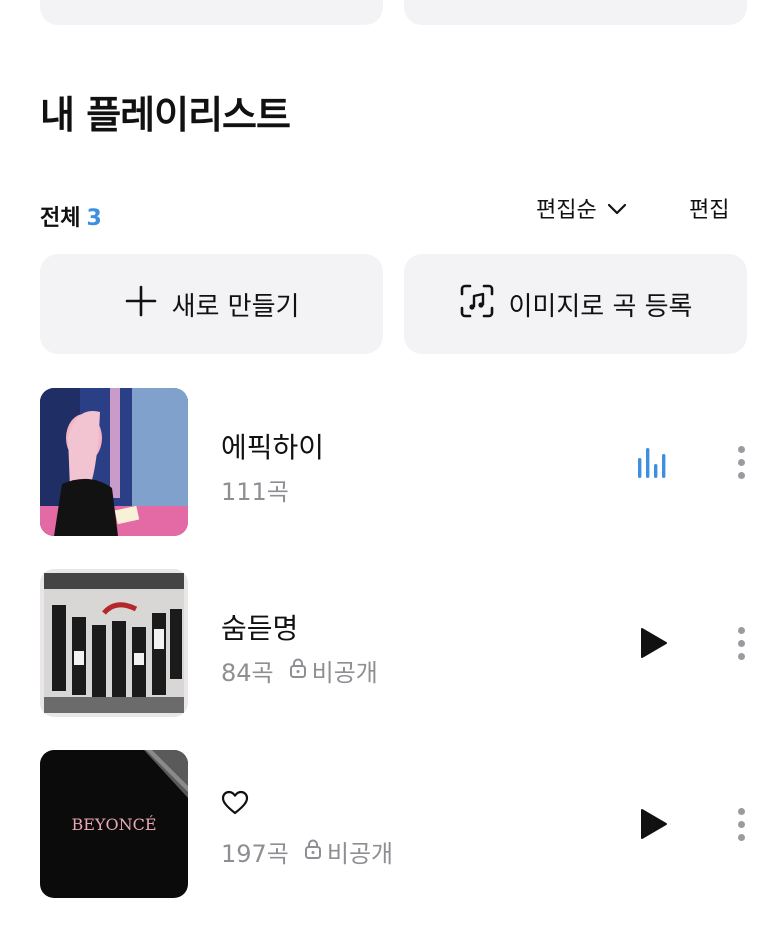 The image size is (773, 934). I want to click on playlist-song-count: 197곡, so click(255, 854).